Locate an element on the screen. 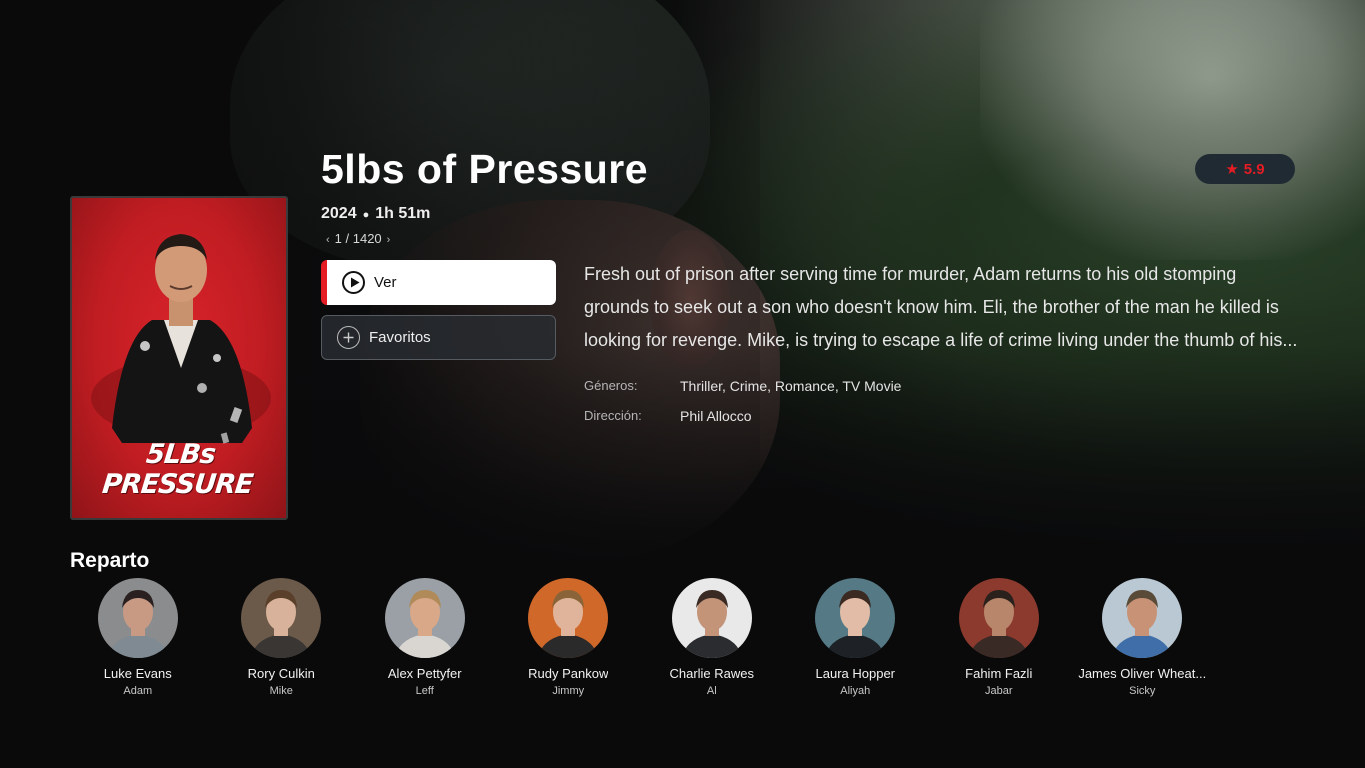 This screenshot has width=1365, height=768. cast-name: Luke Evans is located at coordinates (137, 673).